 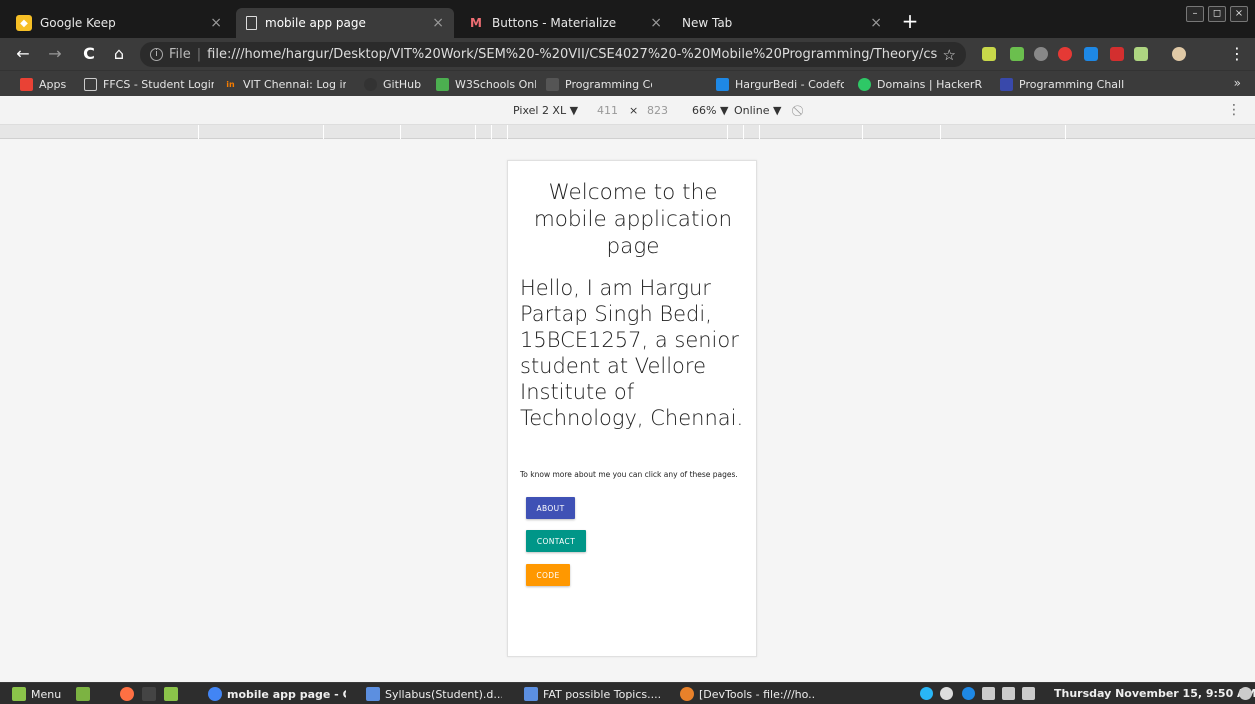 What do you see at coordinates (26, 84) in the screenshot?
I see `apps-icon` at bounding box center [26, 84].